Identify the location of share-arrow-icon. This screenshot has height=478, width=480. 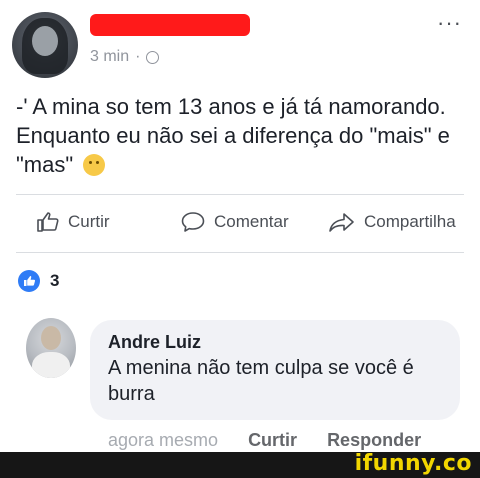
(341, 222).